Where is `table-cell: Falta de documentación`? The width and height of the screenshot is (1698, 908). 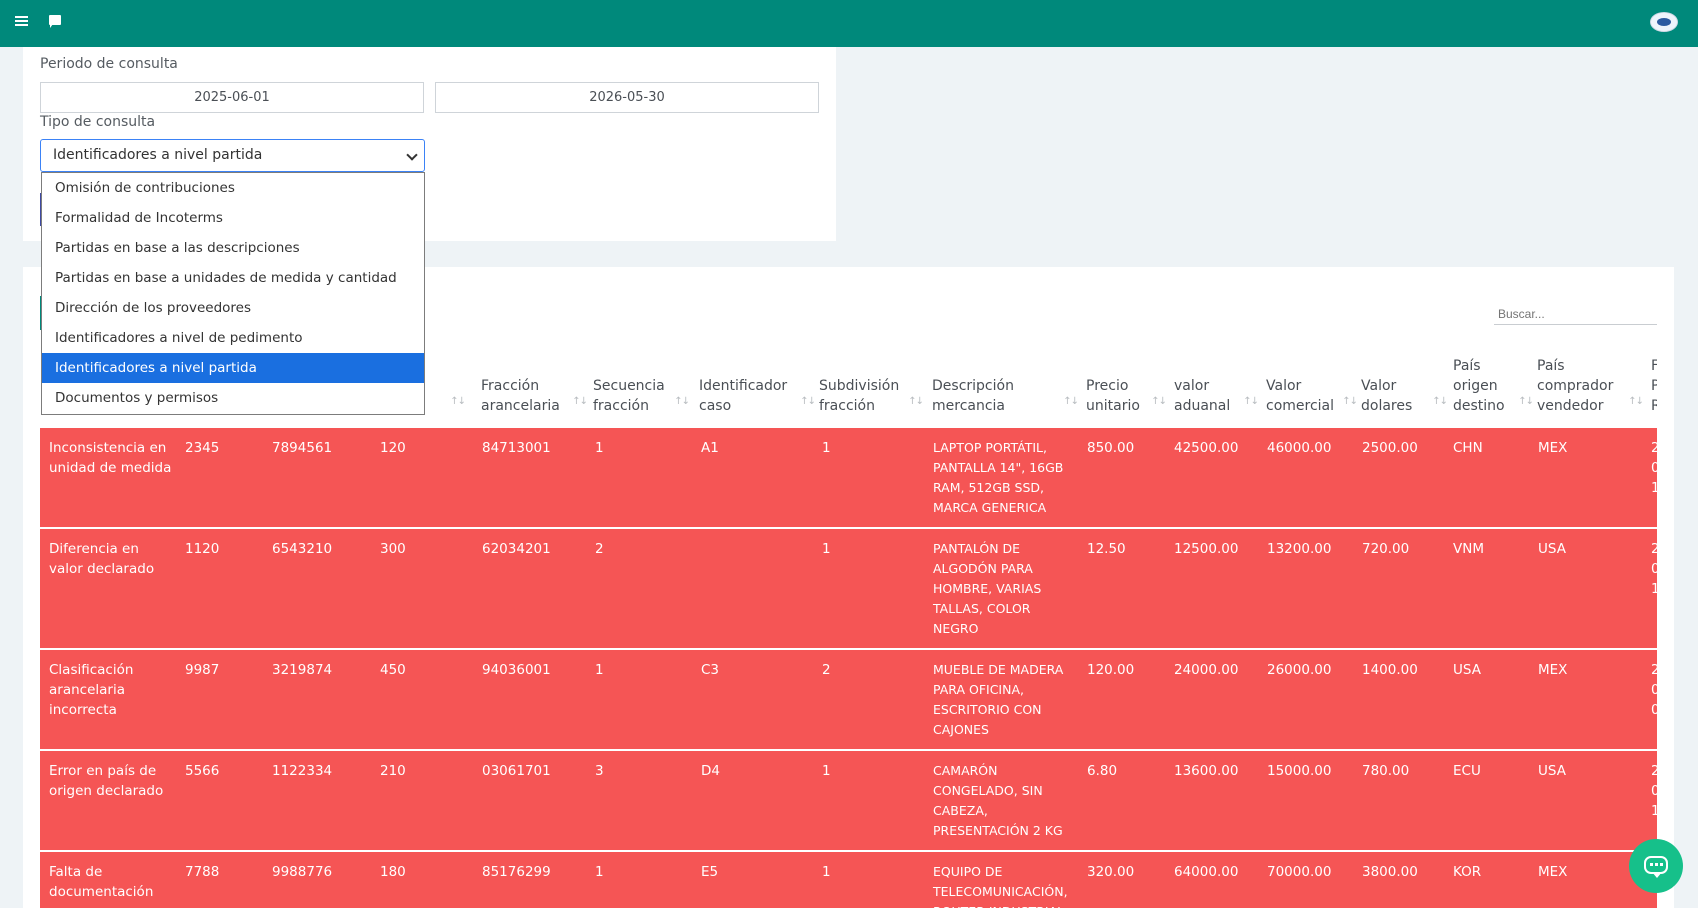
table-cell: Falta de documentación is located at coordinates (101, 882).